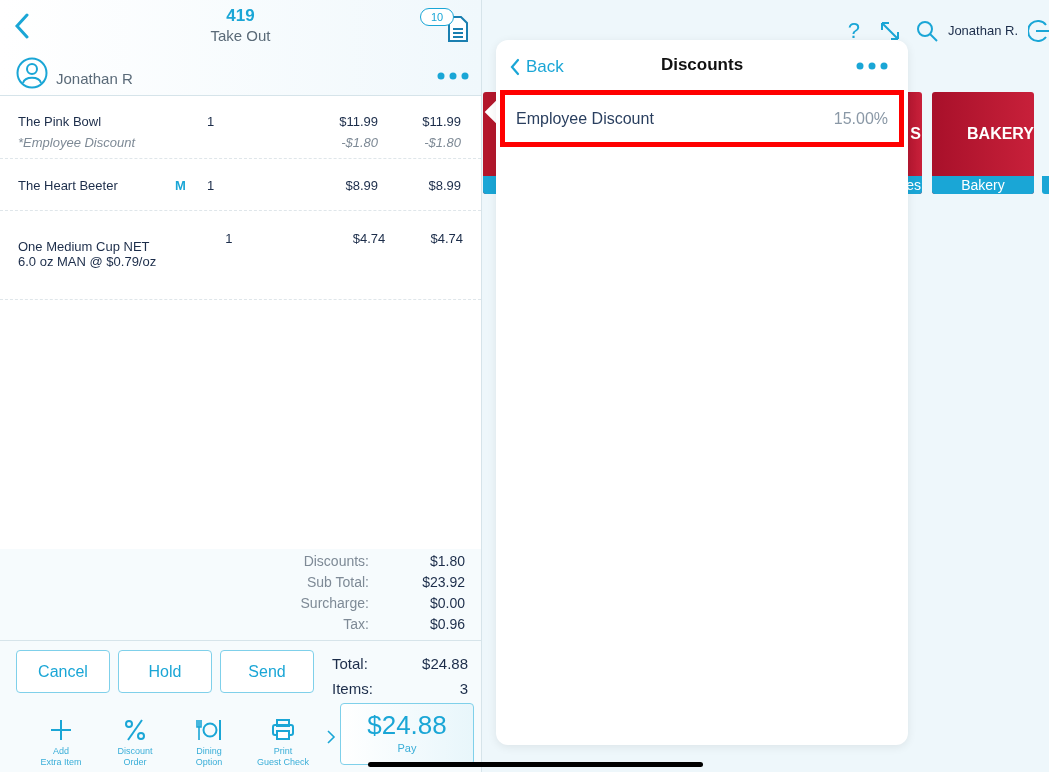 The width and height of the screenshot is (1049, 772). Describe the element at coordinates (537, 67) in the screenshot. I see `back-button: Back` at that location.